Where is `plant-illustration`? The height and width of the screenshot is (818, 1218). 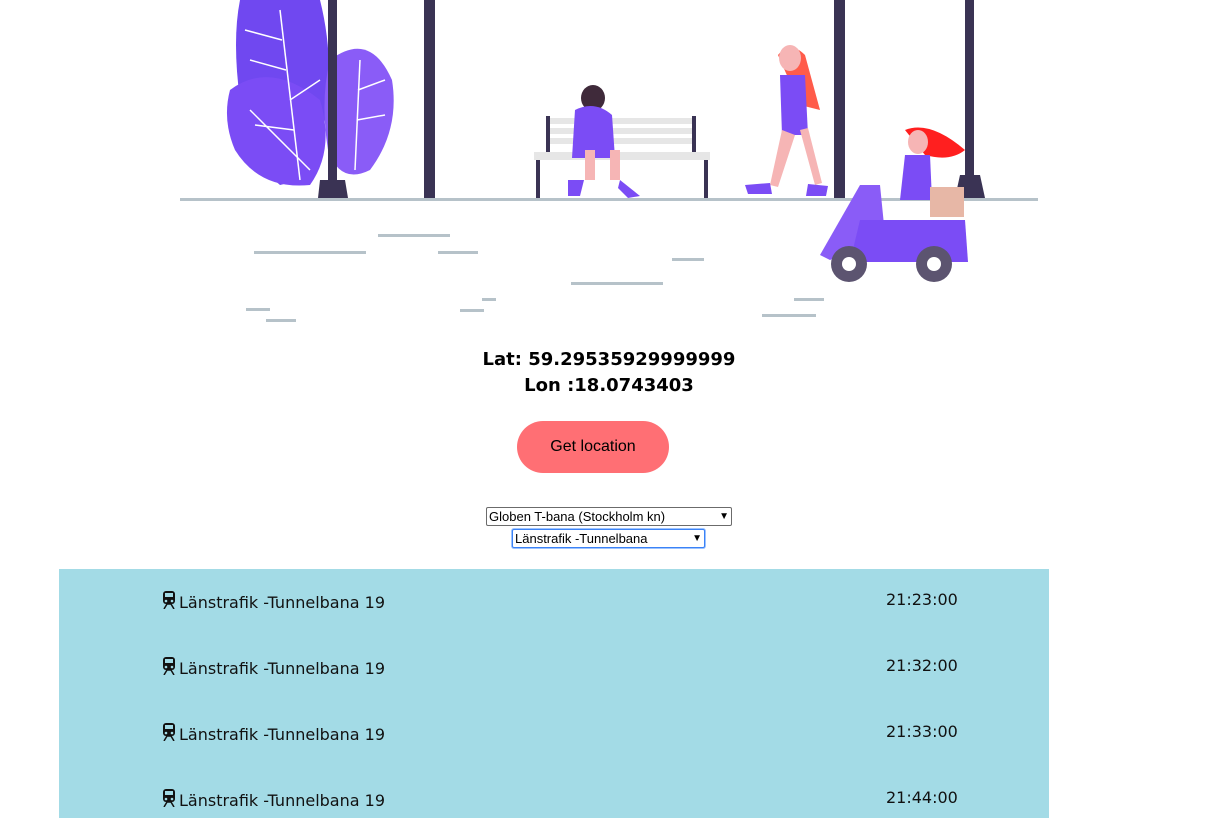
plant-illustration is located at coordinates (310, 99).